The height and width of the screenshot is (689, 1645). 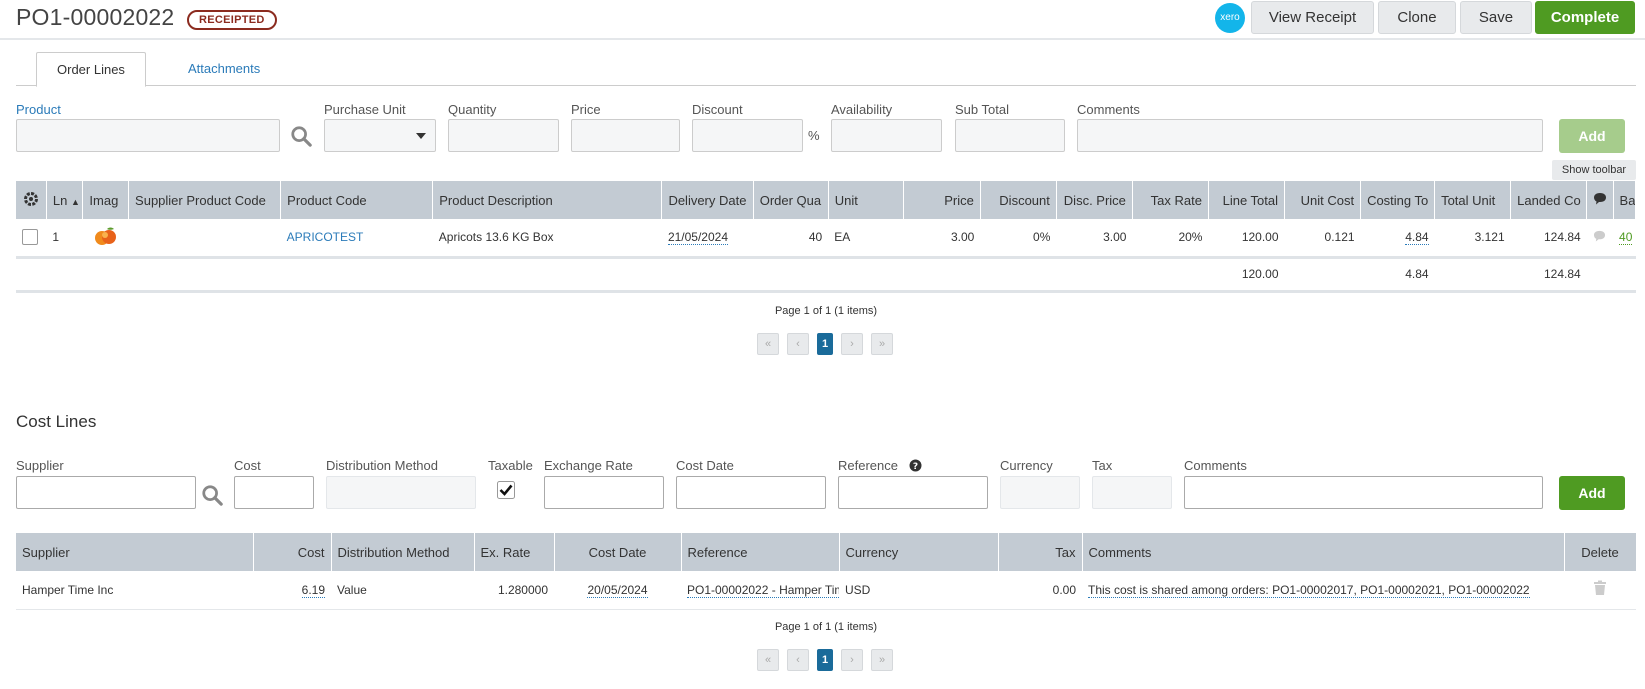 What do you see at coordinates (1247, 200) in the screenshot?
I see `col-line-total: Line Total` at bounding box center [1247, 200].